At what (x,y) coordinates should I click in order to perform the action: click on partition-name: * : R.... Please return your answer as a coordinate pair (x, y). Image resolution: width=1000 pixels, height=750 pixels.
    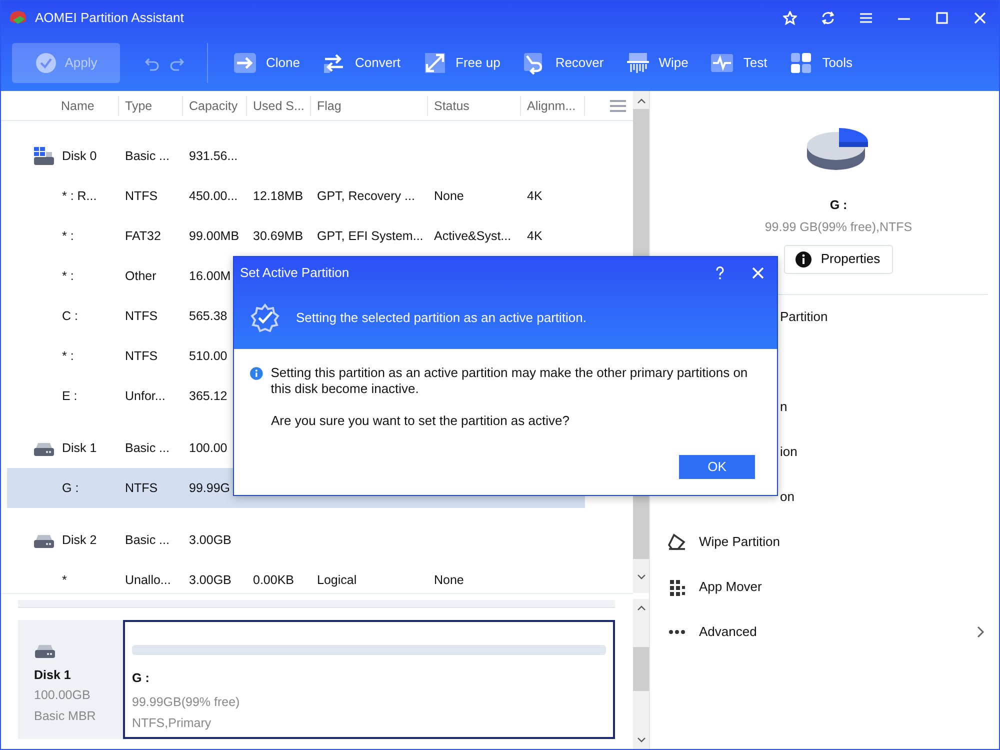
    Looking at the image, I should click on (79, 196).